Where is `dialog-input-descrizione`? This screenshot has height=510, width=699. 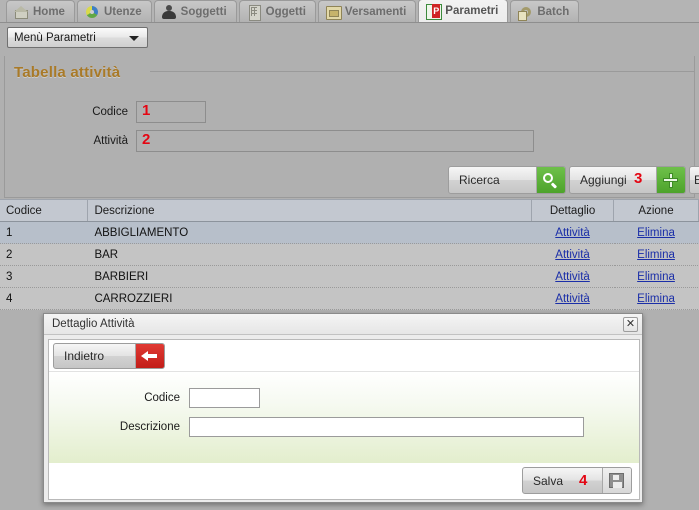
dialog-input-descrizione is located at coordinates (386, 427).